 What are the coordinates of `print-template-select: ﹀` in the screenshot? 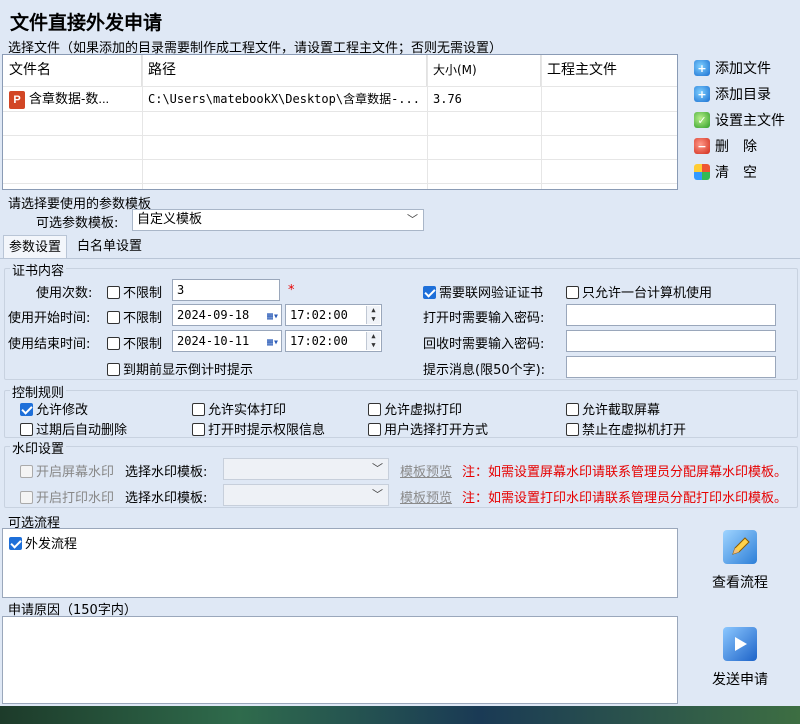 It's located at (306, 495).